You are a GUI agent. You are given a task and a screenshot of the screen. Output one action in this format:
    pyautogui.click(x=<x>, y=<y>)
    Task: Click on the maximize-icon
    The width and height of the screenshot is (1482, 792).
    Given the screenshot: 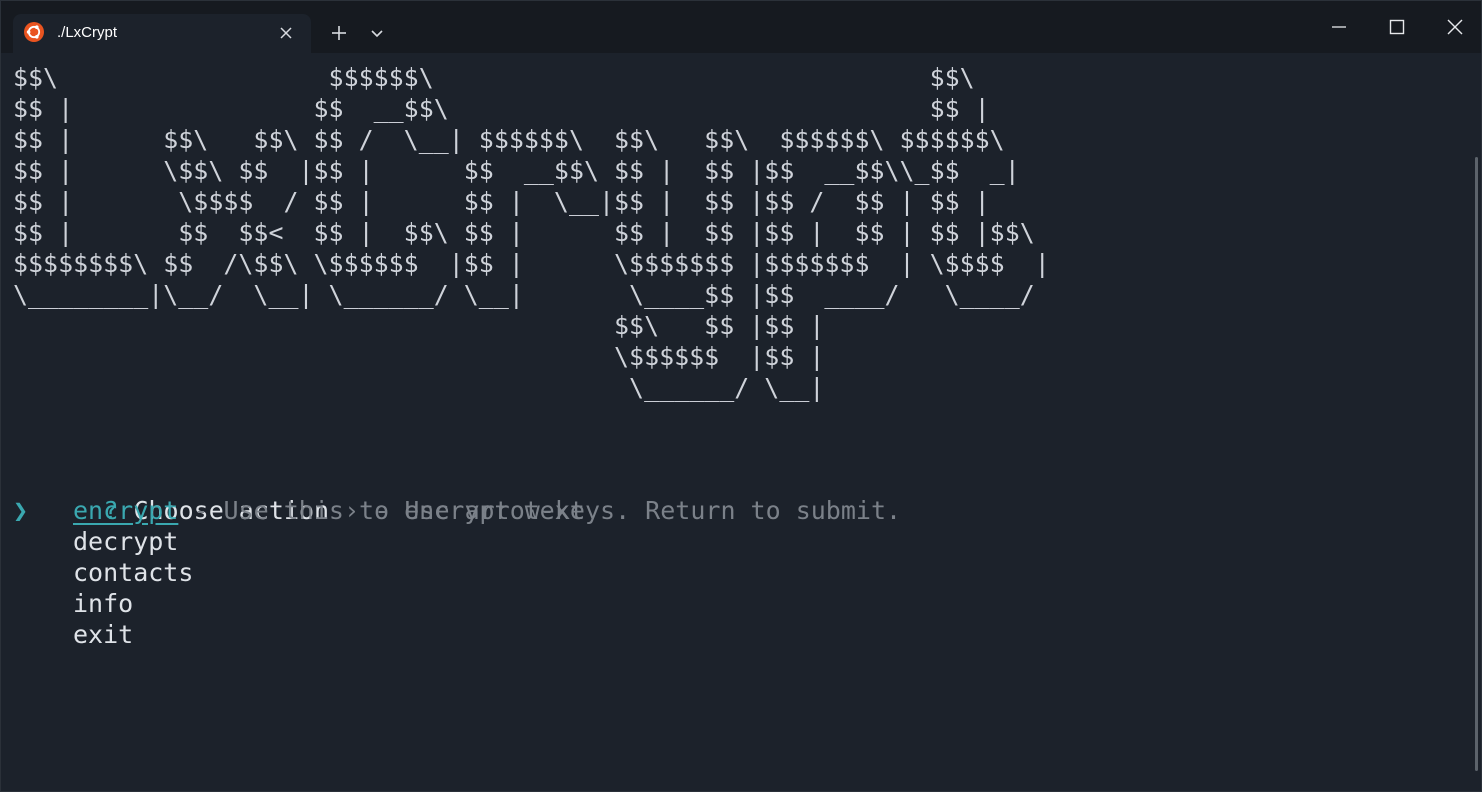 What is the action you would take?
    pyautogui.click(x=1397, y=27)
    